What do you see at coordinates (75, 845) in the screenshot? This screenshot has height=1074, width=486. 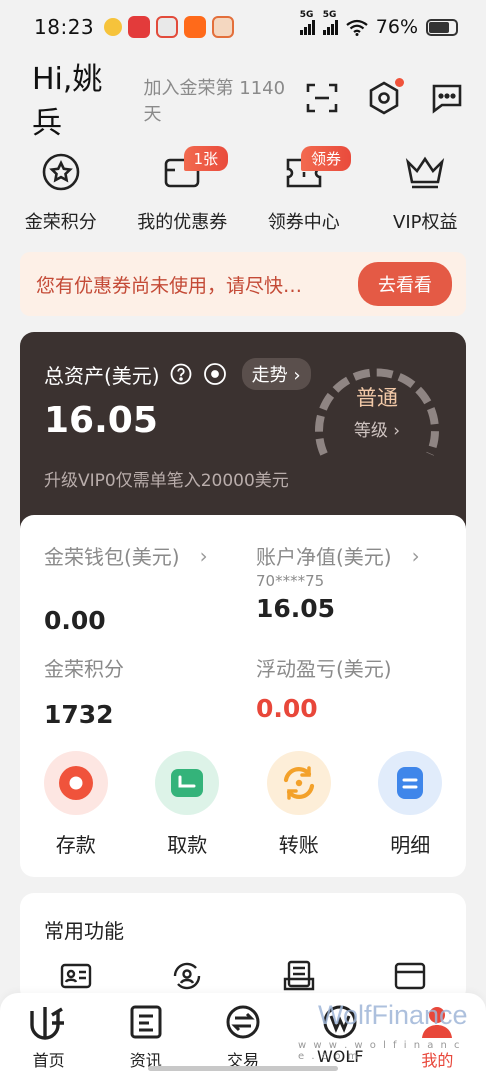 I see `action-label: 存款` at bounding box center [75, 845].